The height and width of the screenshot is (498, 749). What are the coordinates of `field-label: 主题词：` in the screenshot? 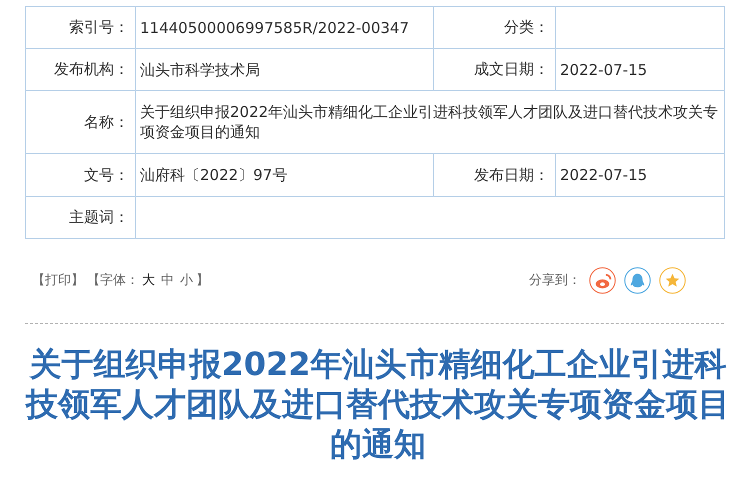 It's located at (99, 217).